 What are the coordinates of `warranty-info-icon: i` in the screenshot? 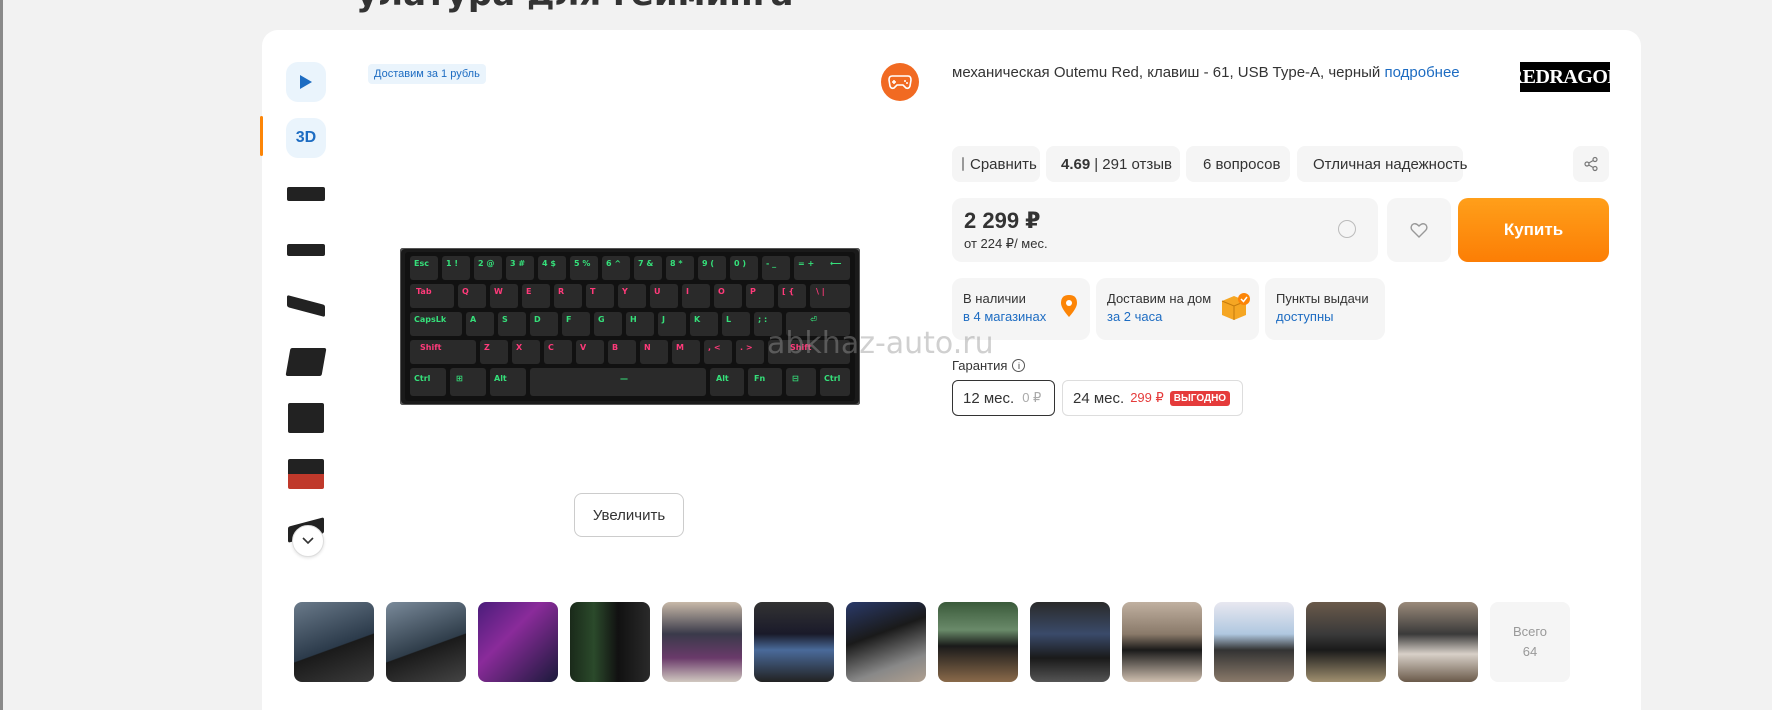 It's located at (1019, 365).